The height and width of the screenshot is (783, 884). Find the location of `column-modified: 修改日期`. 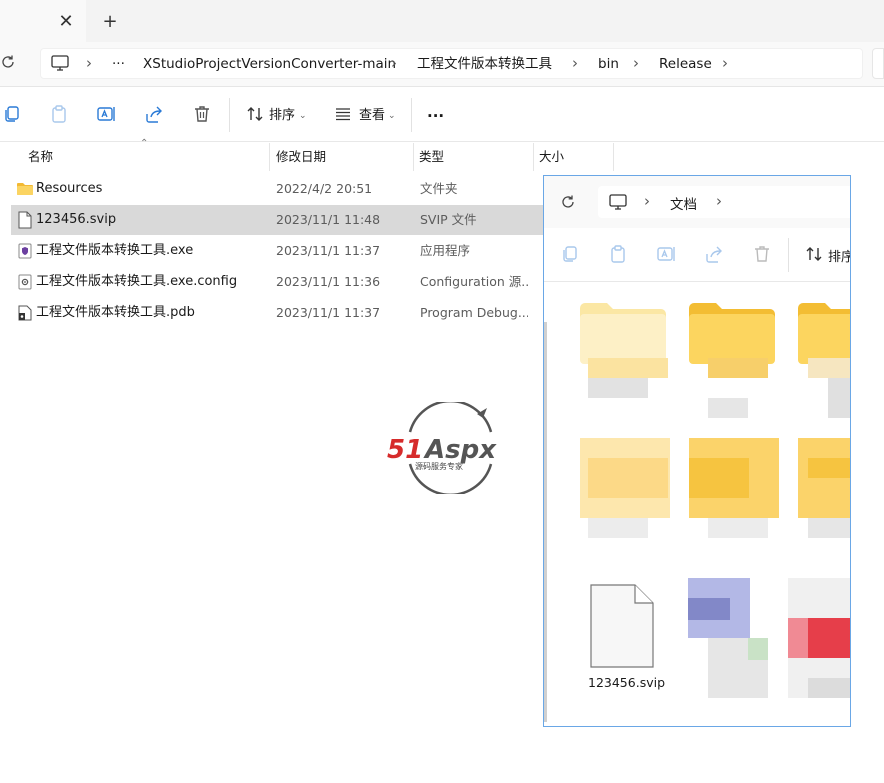

column-modified: 修改日期 is located at coordinates (301, 157).